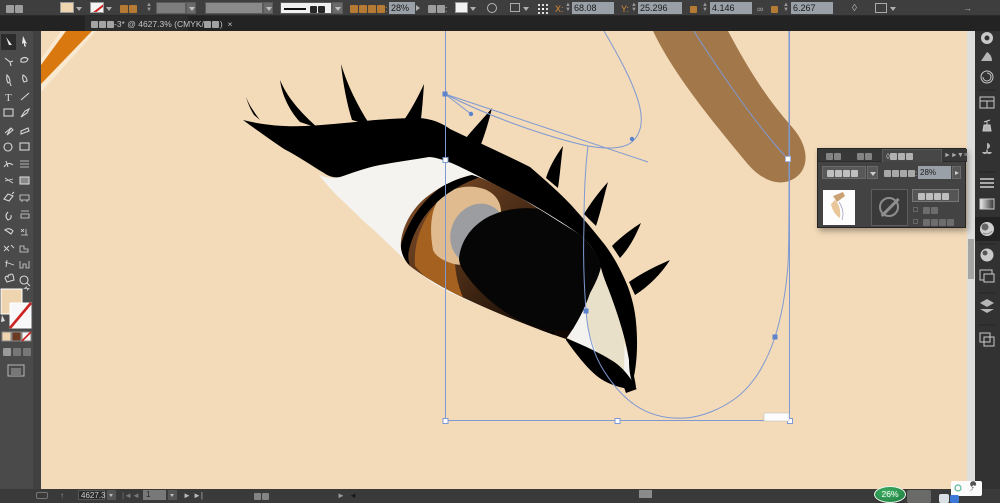 This screenshot has width=1000, height=503. Describe the element at coordinates (8, 98) in the screenshot. I see `svg-text: T` at that location.